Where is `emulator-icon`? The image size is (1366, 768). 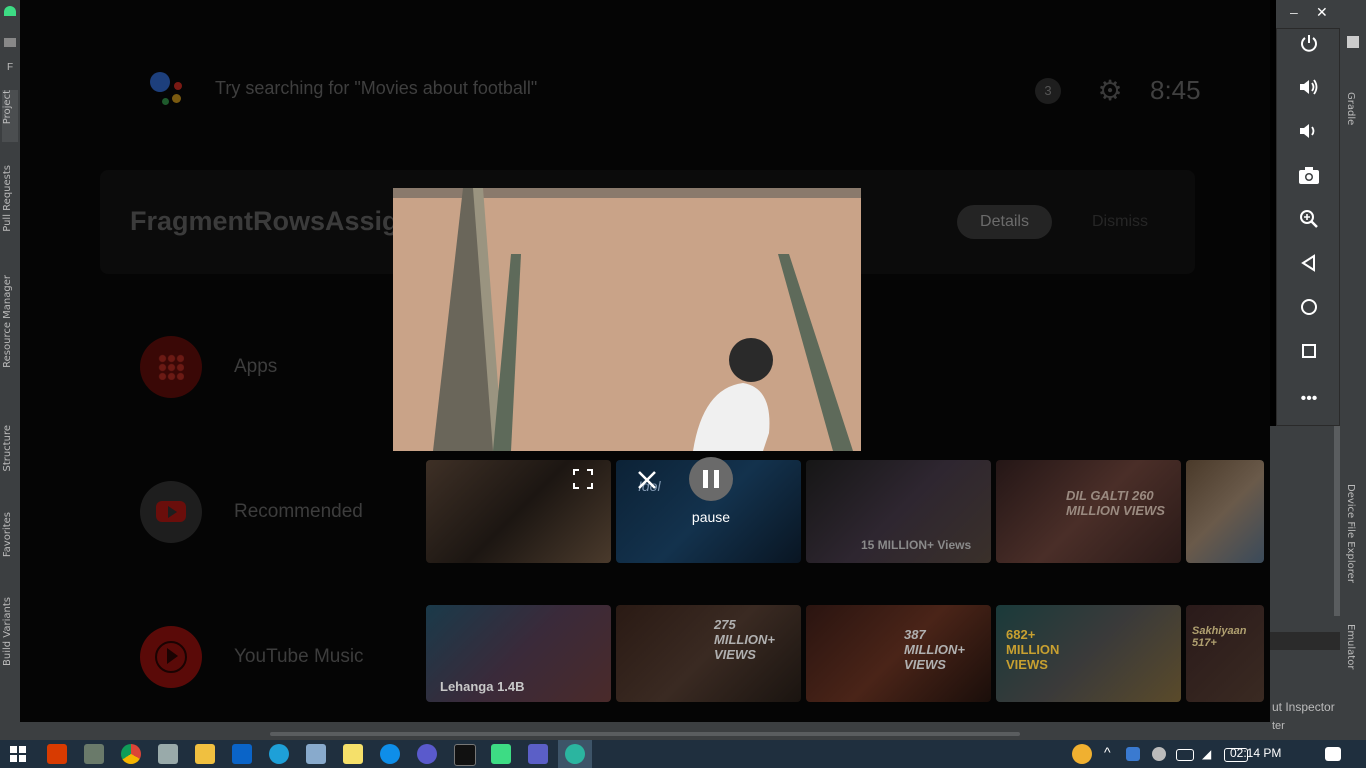
emulator-icon is located at coordinates (575, 754).